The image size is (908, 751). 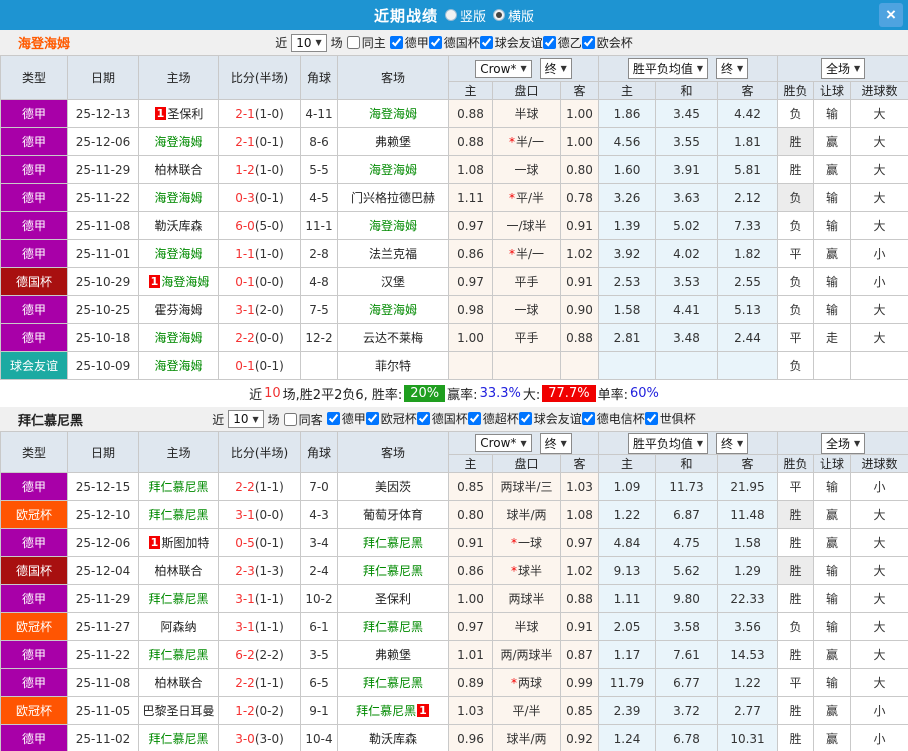 I want to click on league-checkbox: 世俱杯, so click(x=670, y=418).